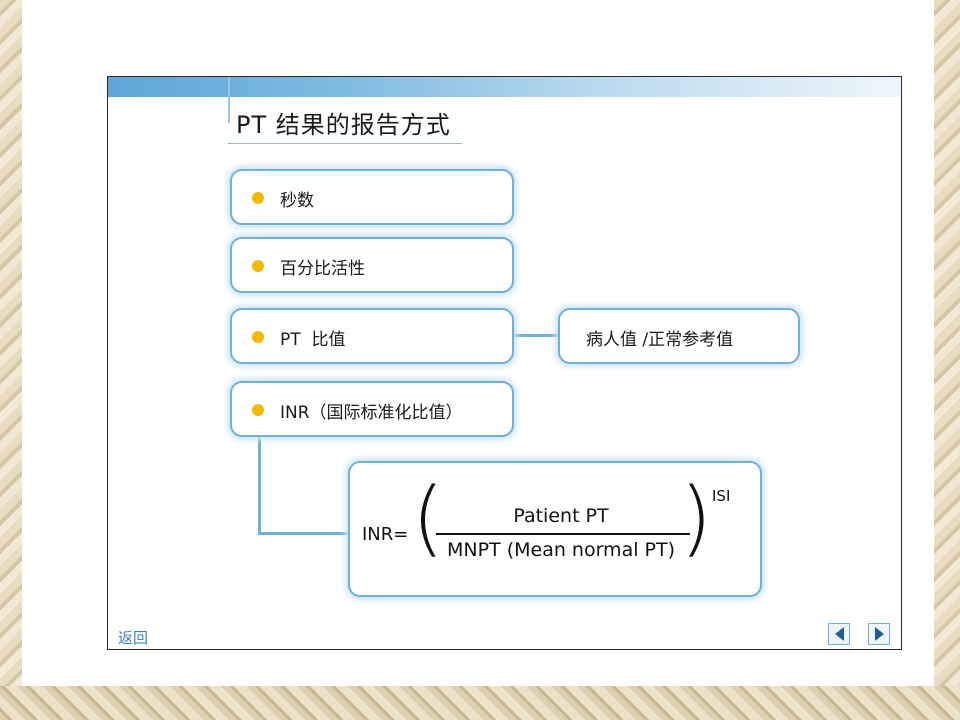 This screenshot has height=720, width=960. Describe the element at coordinates (372, 336) in the screenshot. I see `item-box-pt-ratio: PT 比值` at that location.